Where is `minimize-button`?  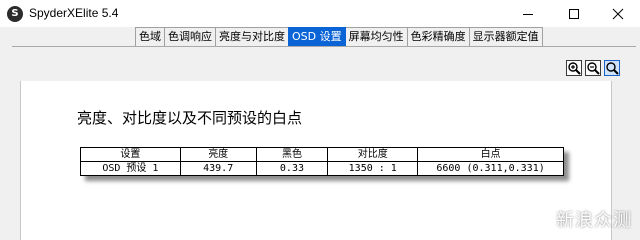 minimize-button is located at coordinates (528, 13).